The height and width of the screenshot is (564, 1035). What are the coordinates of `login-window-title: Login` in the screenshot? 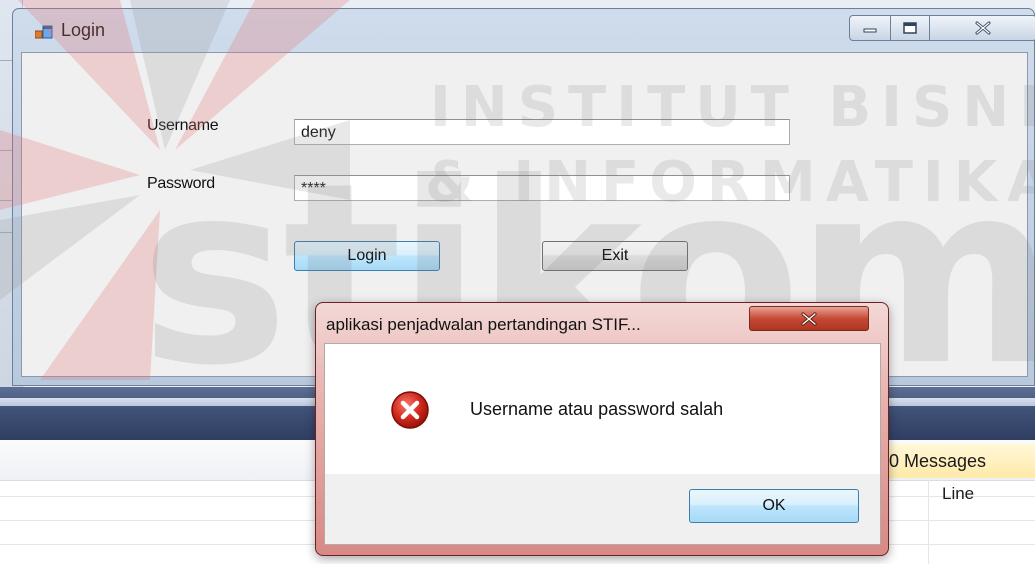 It's located at (83, 30).